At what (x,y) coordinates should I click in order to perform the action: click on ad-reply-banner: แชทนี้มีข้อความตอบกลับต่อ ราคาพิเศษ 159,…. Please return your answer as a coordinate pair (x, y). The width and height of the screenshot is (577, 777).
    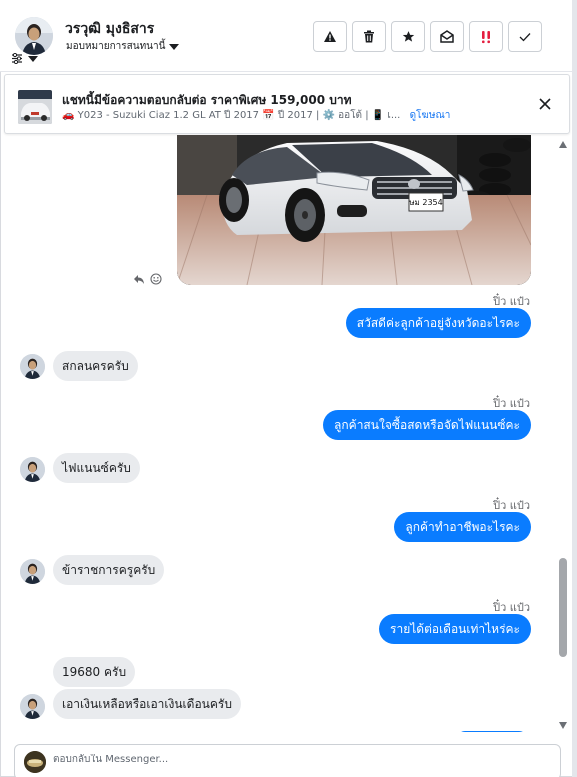
    Looking at the image, I should click on (287, 104).